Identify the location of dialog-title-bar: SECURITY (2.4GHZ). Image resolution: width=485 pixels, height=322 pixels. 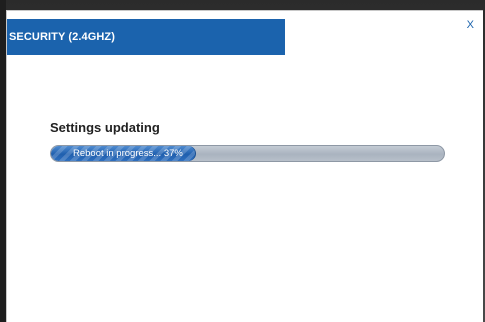
(146, 37).